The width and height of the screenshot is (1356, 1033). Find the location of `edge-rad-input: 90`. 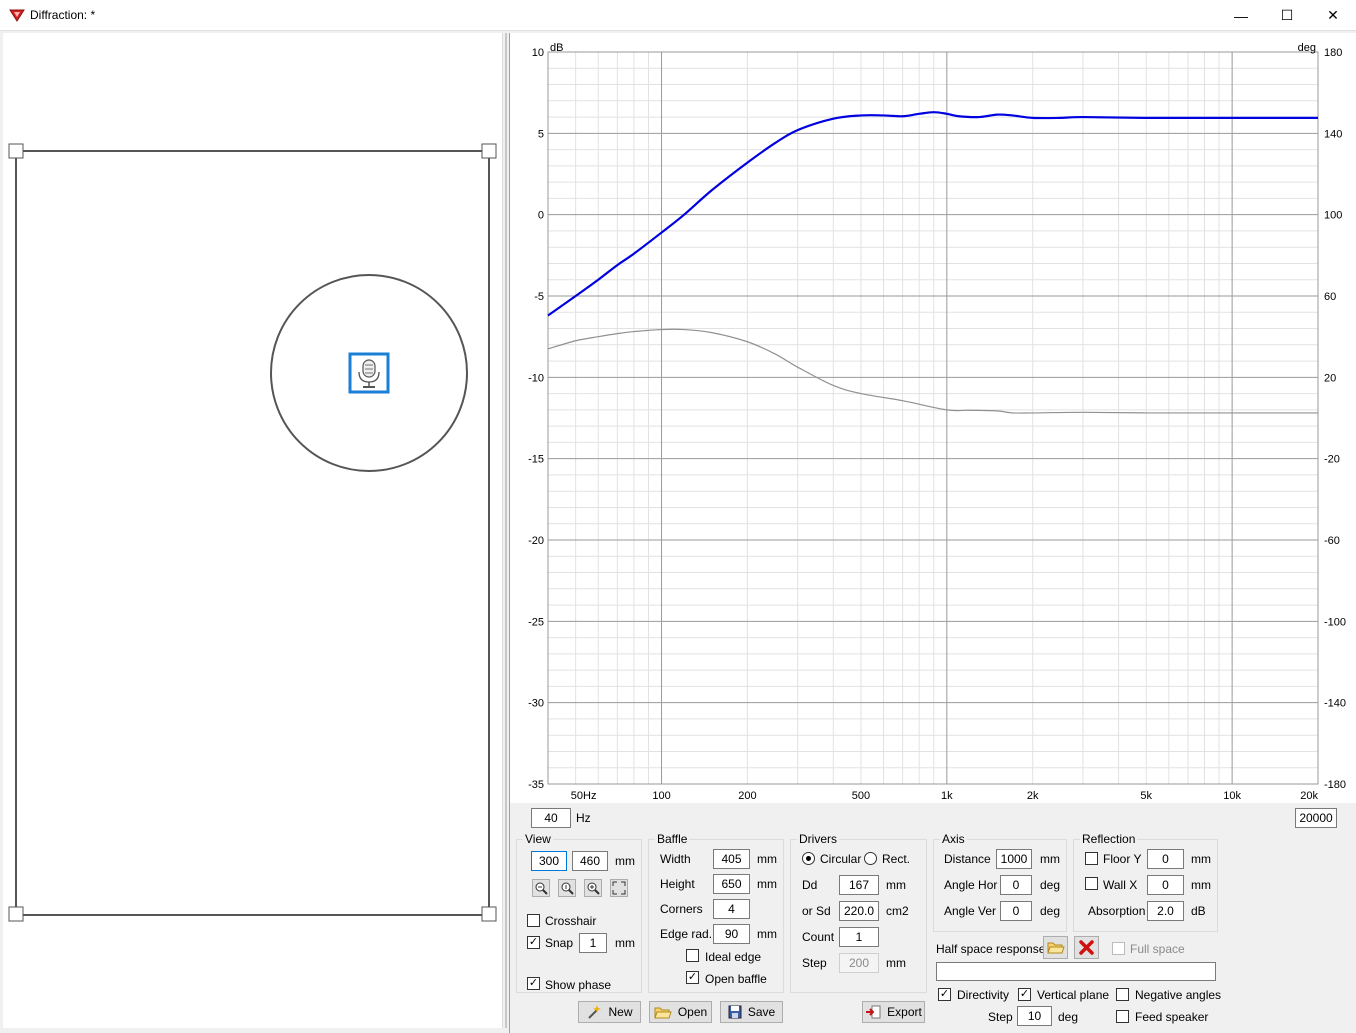

edge-rad-input: 90 is located at coordinates (731, 934).